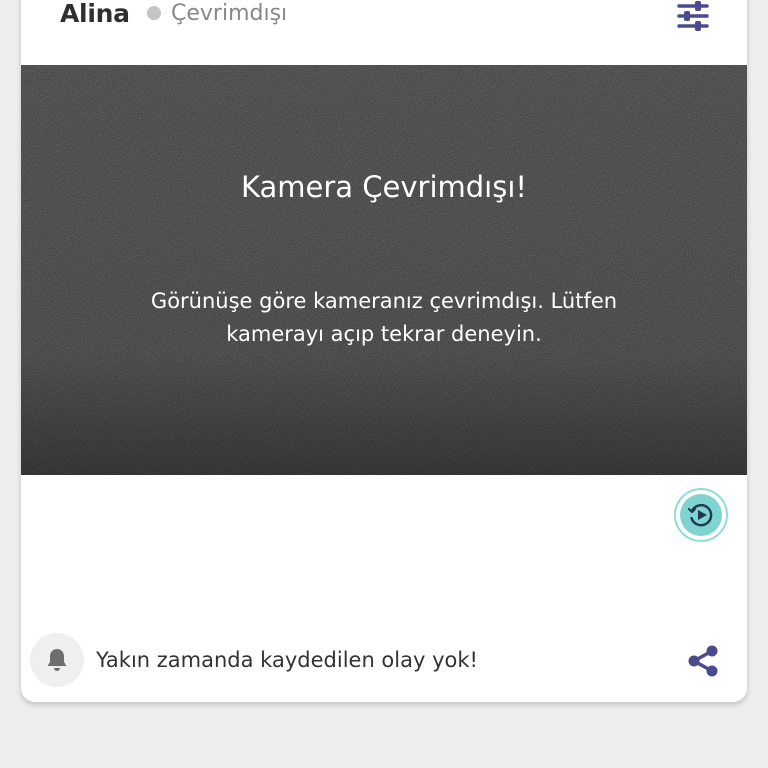  Describe the element at coordinates (229, 13) in the screenshot. I see `camera-status: Çevrimdışı` at that location.